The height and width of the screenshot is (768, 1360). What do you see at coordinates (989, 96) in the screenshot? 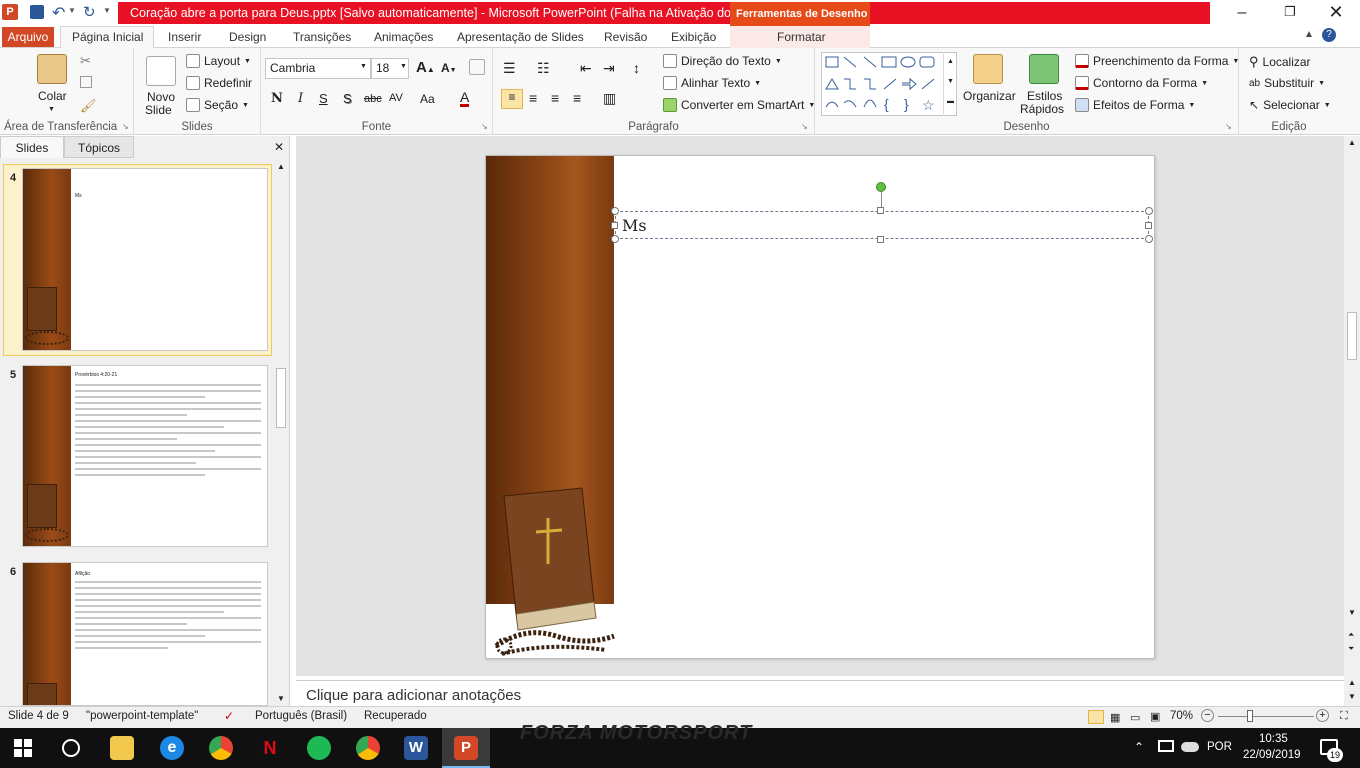
I see `arrange-label: Organizar` at bounding box center [989, 96].